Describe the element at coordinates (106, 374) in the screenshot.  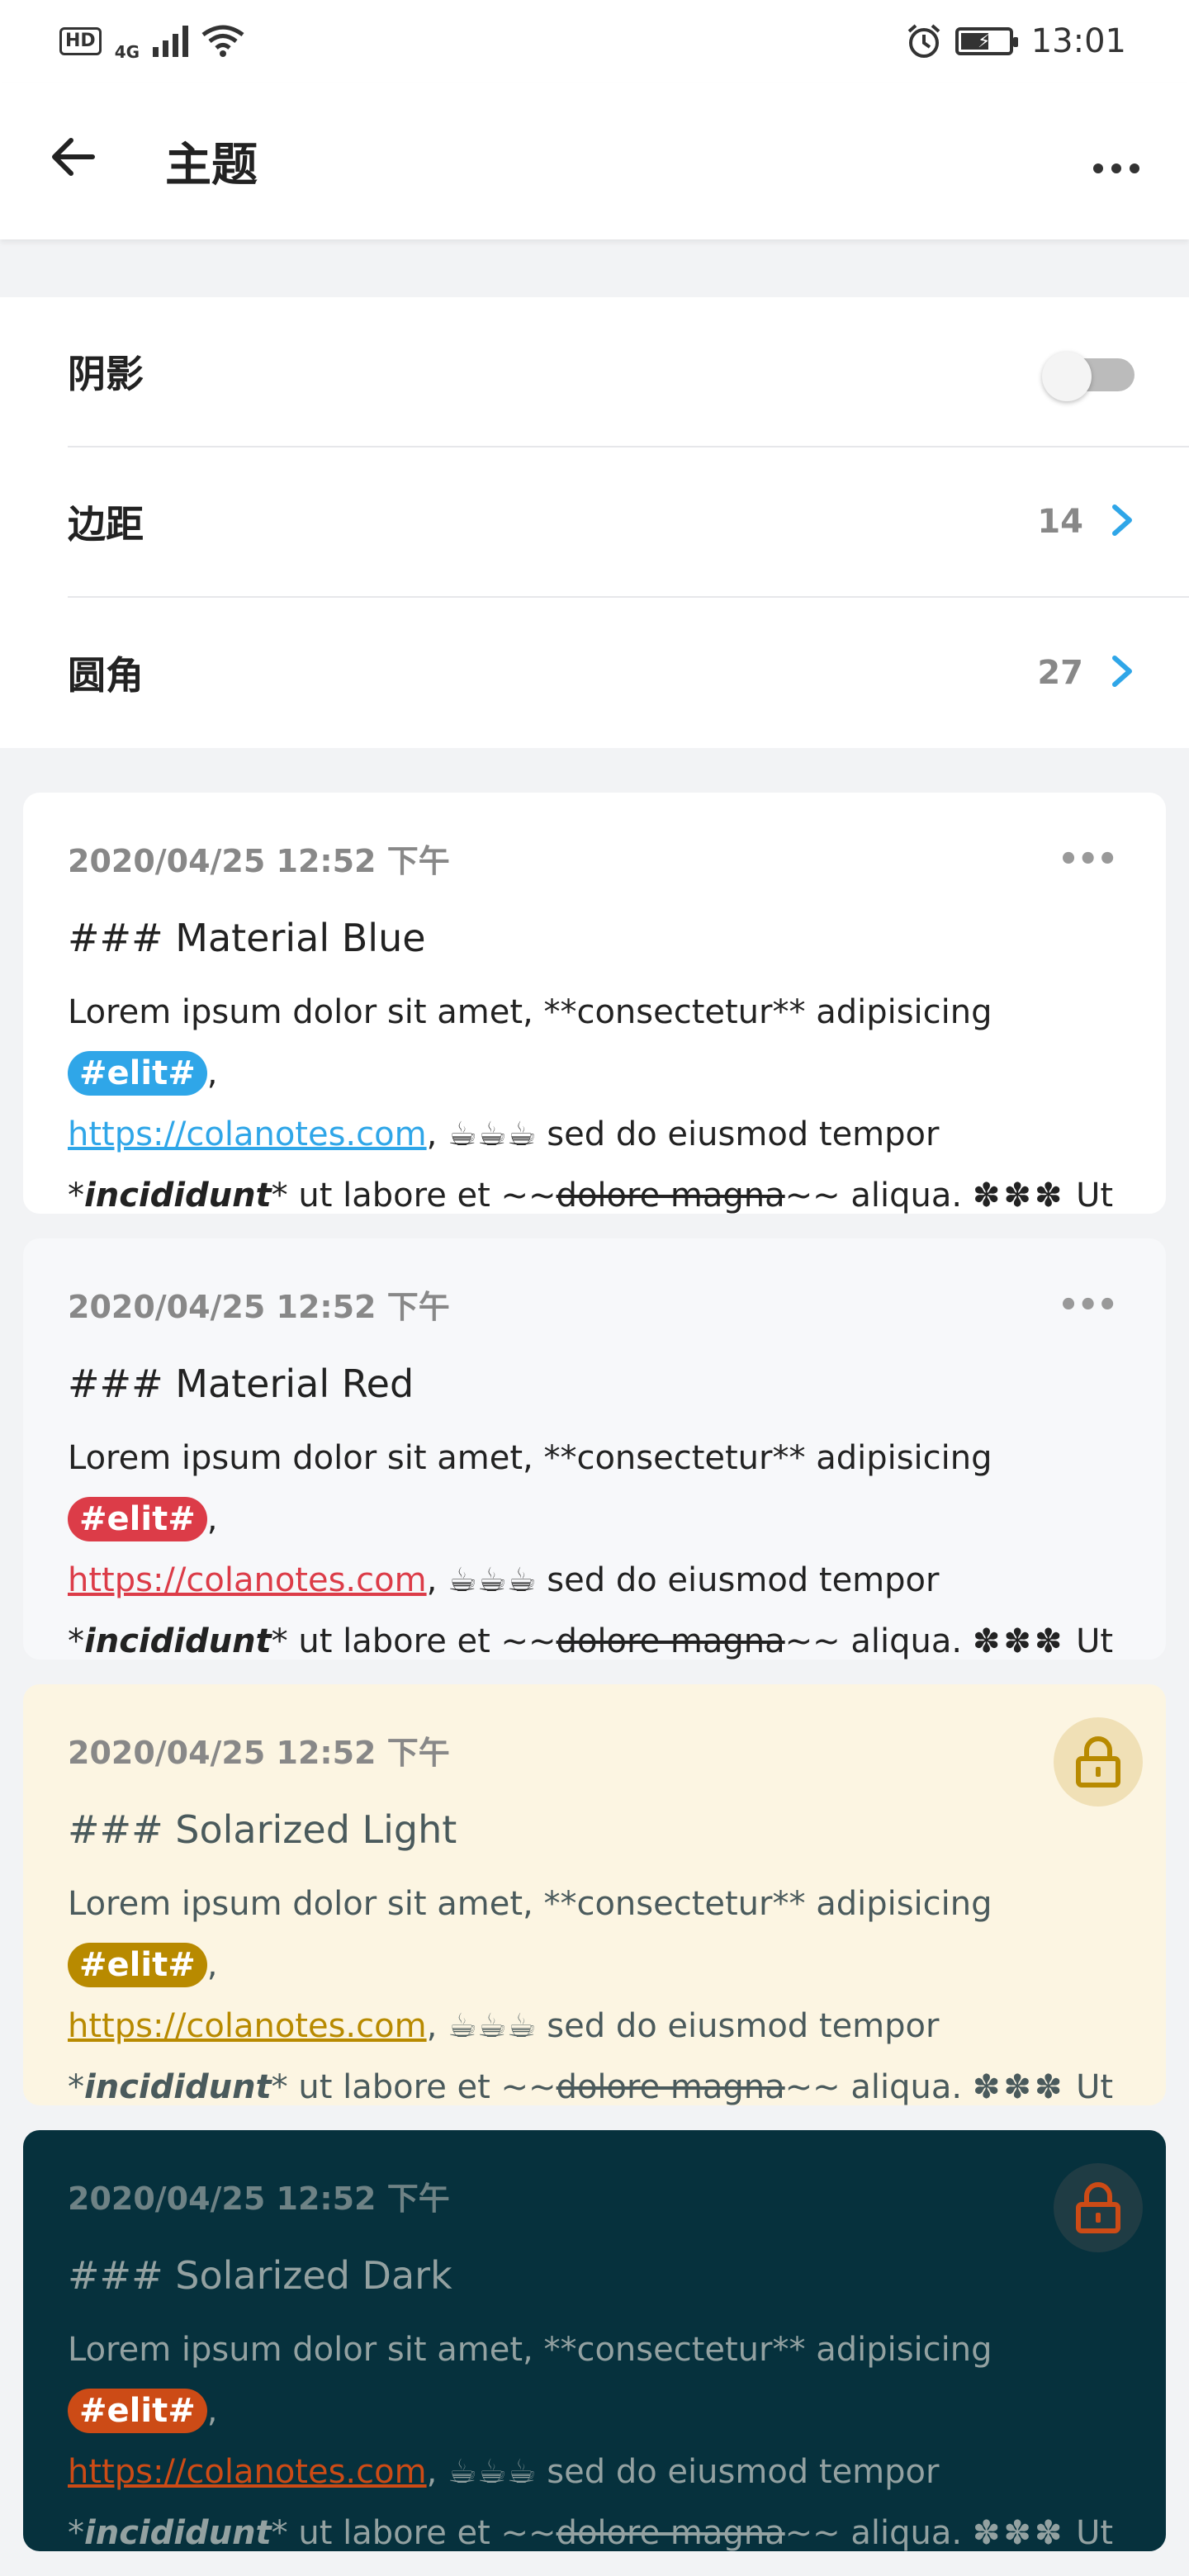
I see `setting-shadow-label: 阴影` at that location.